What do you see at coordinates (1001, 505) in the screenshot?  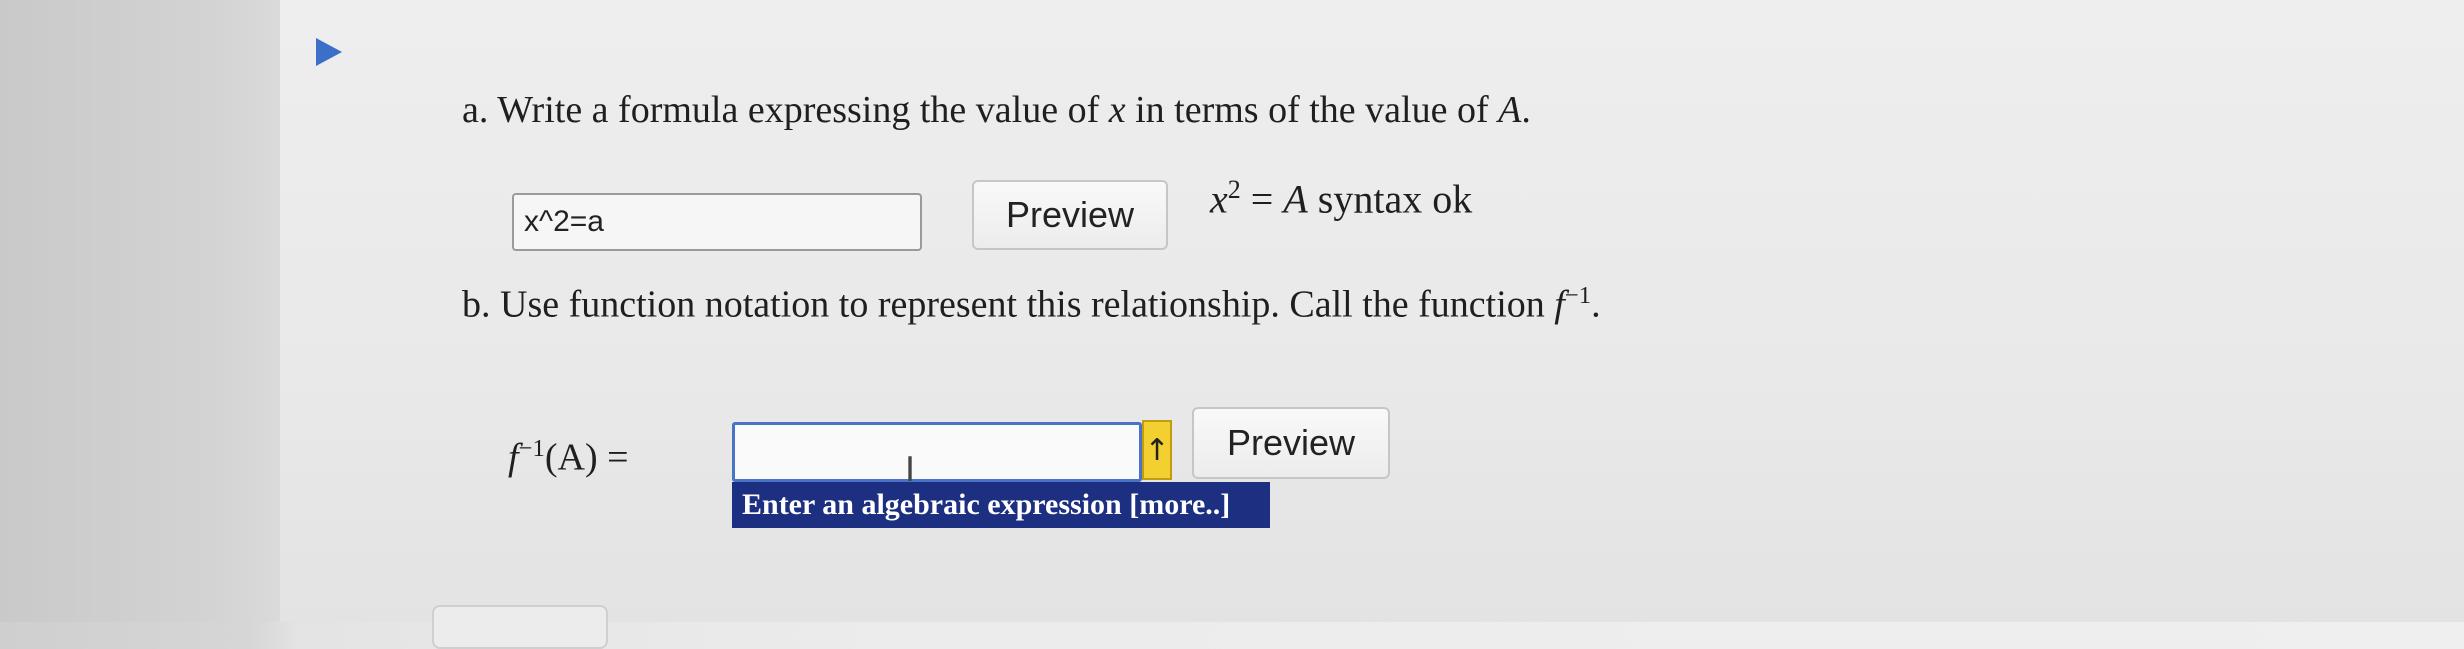 I see `input-hint-tooltip: Enter an algebraic expression [more..]` at bounding box center [1001, 505].